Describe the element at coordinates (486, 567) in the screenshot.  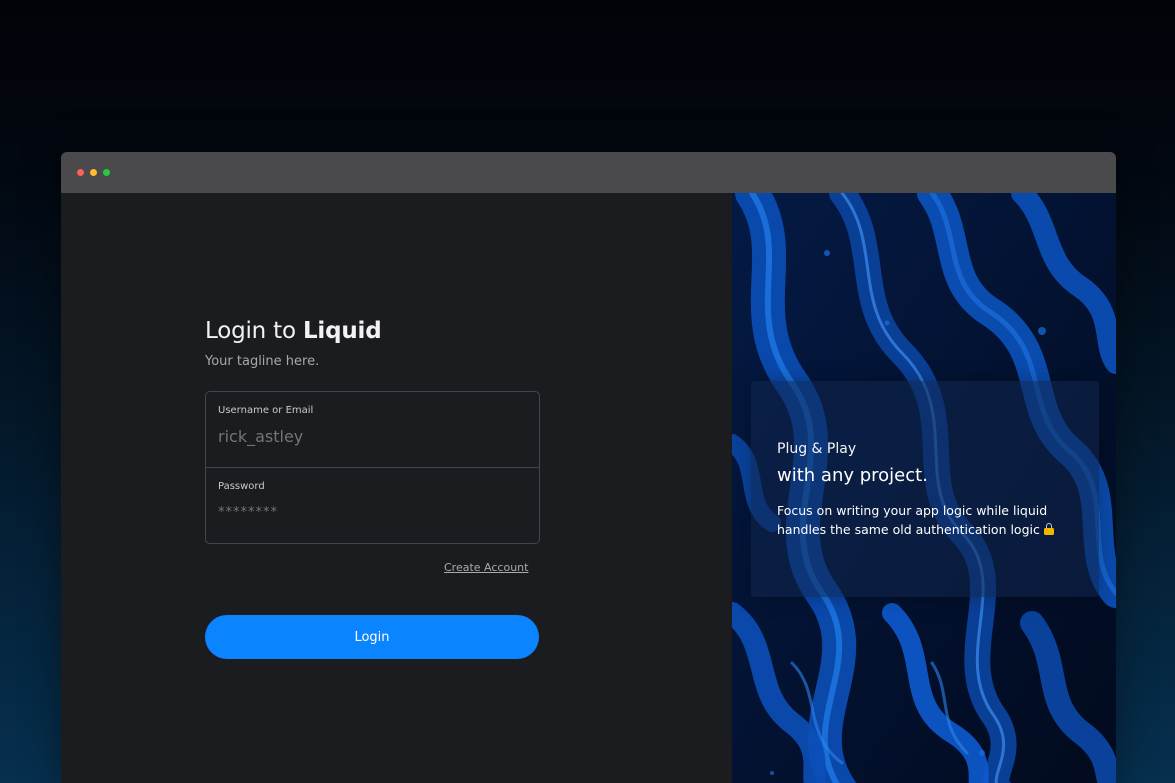
I see `create-account-link: Create Account` at that location.